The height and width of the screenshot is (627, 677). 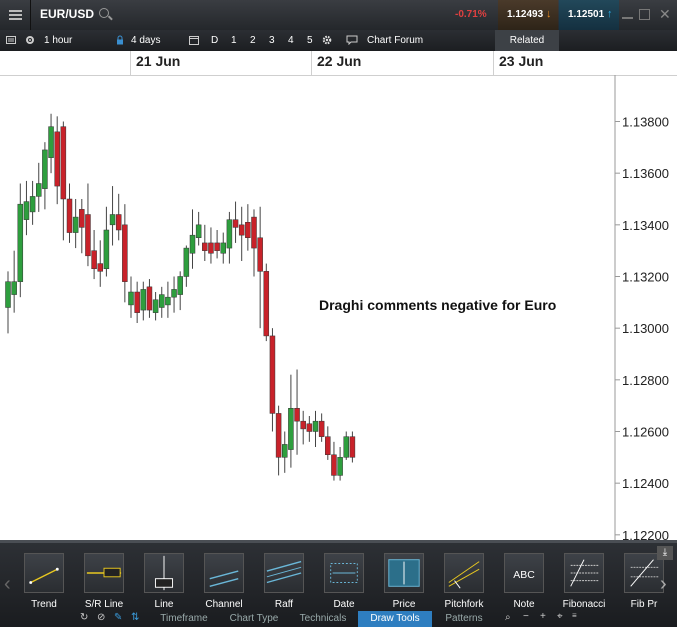 What do you see at coordinates (508, 617) in the screenshot?
I see `zoom-icon: ⌕` at bounding box center [508, 617].